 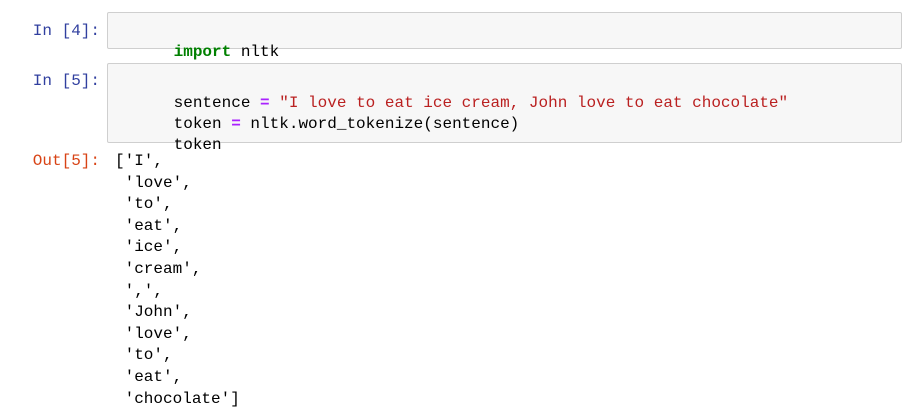 What do you see at coordinates (66, 81) in the screenshot?
I see `input-prompt-2: In [5]:` at bounding box center [66, 81].